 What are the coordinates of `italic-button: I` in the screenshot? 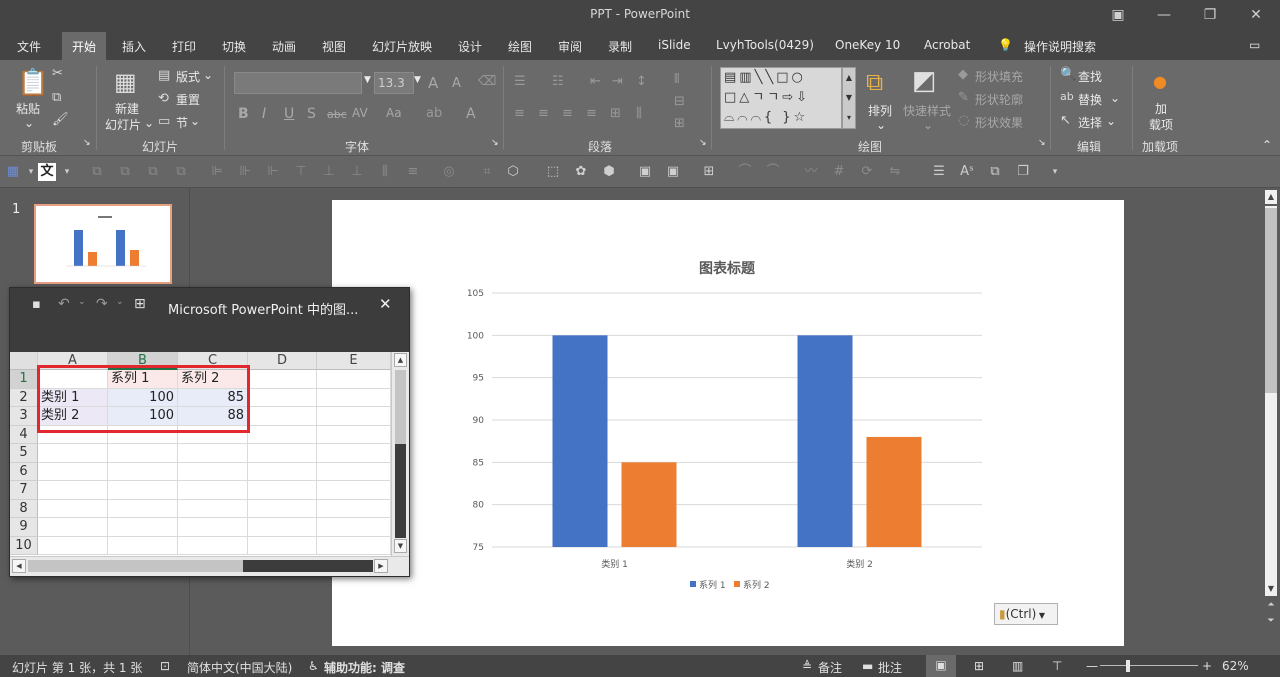 It's located at (264, 114).